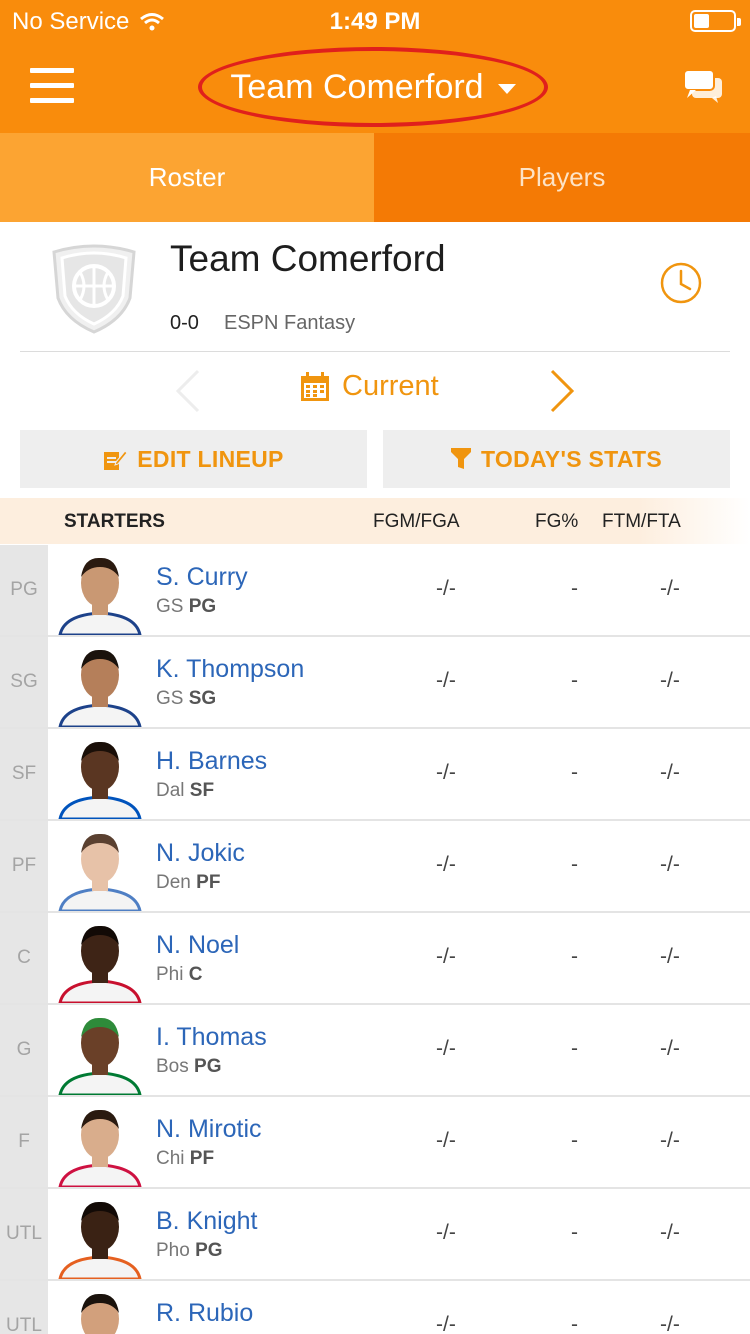 This screenshot has height=1334, width=750. What do you see at coordinates (202, 790) in the screenshot?
I see `player-position: SF` at bounding box center [202, 790].